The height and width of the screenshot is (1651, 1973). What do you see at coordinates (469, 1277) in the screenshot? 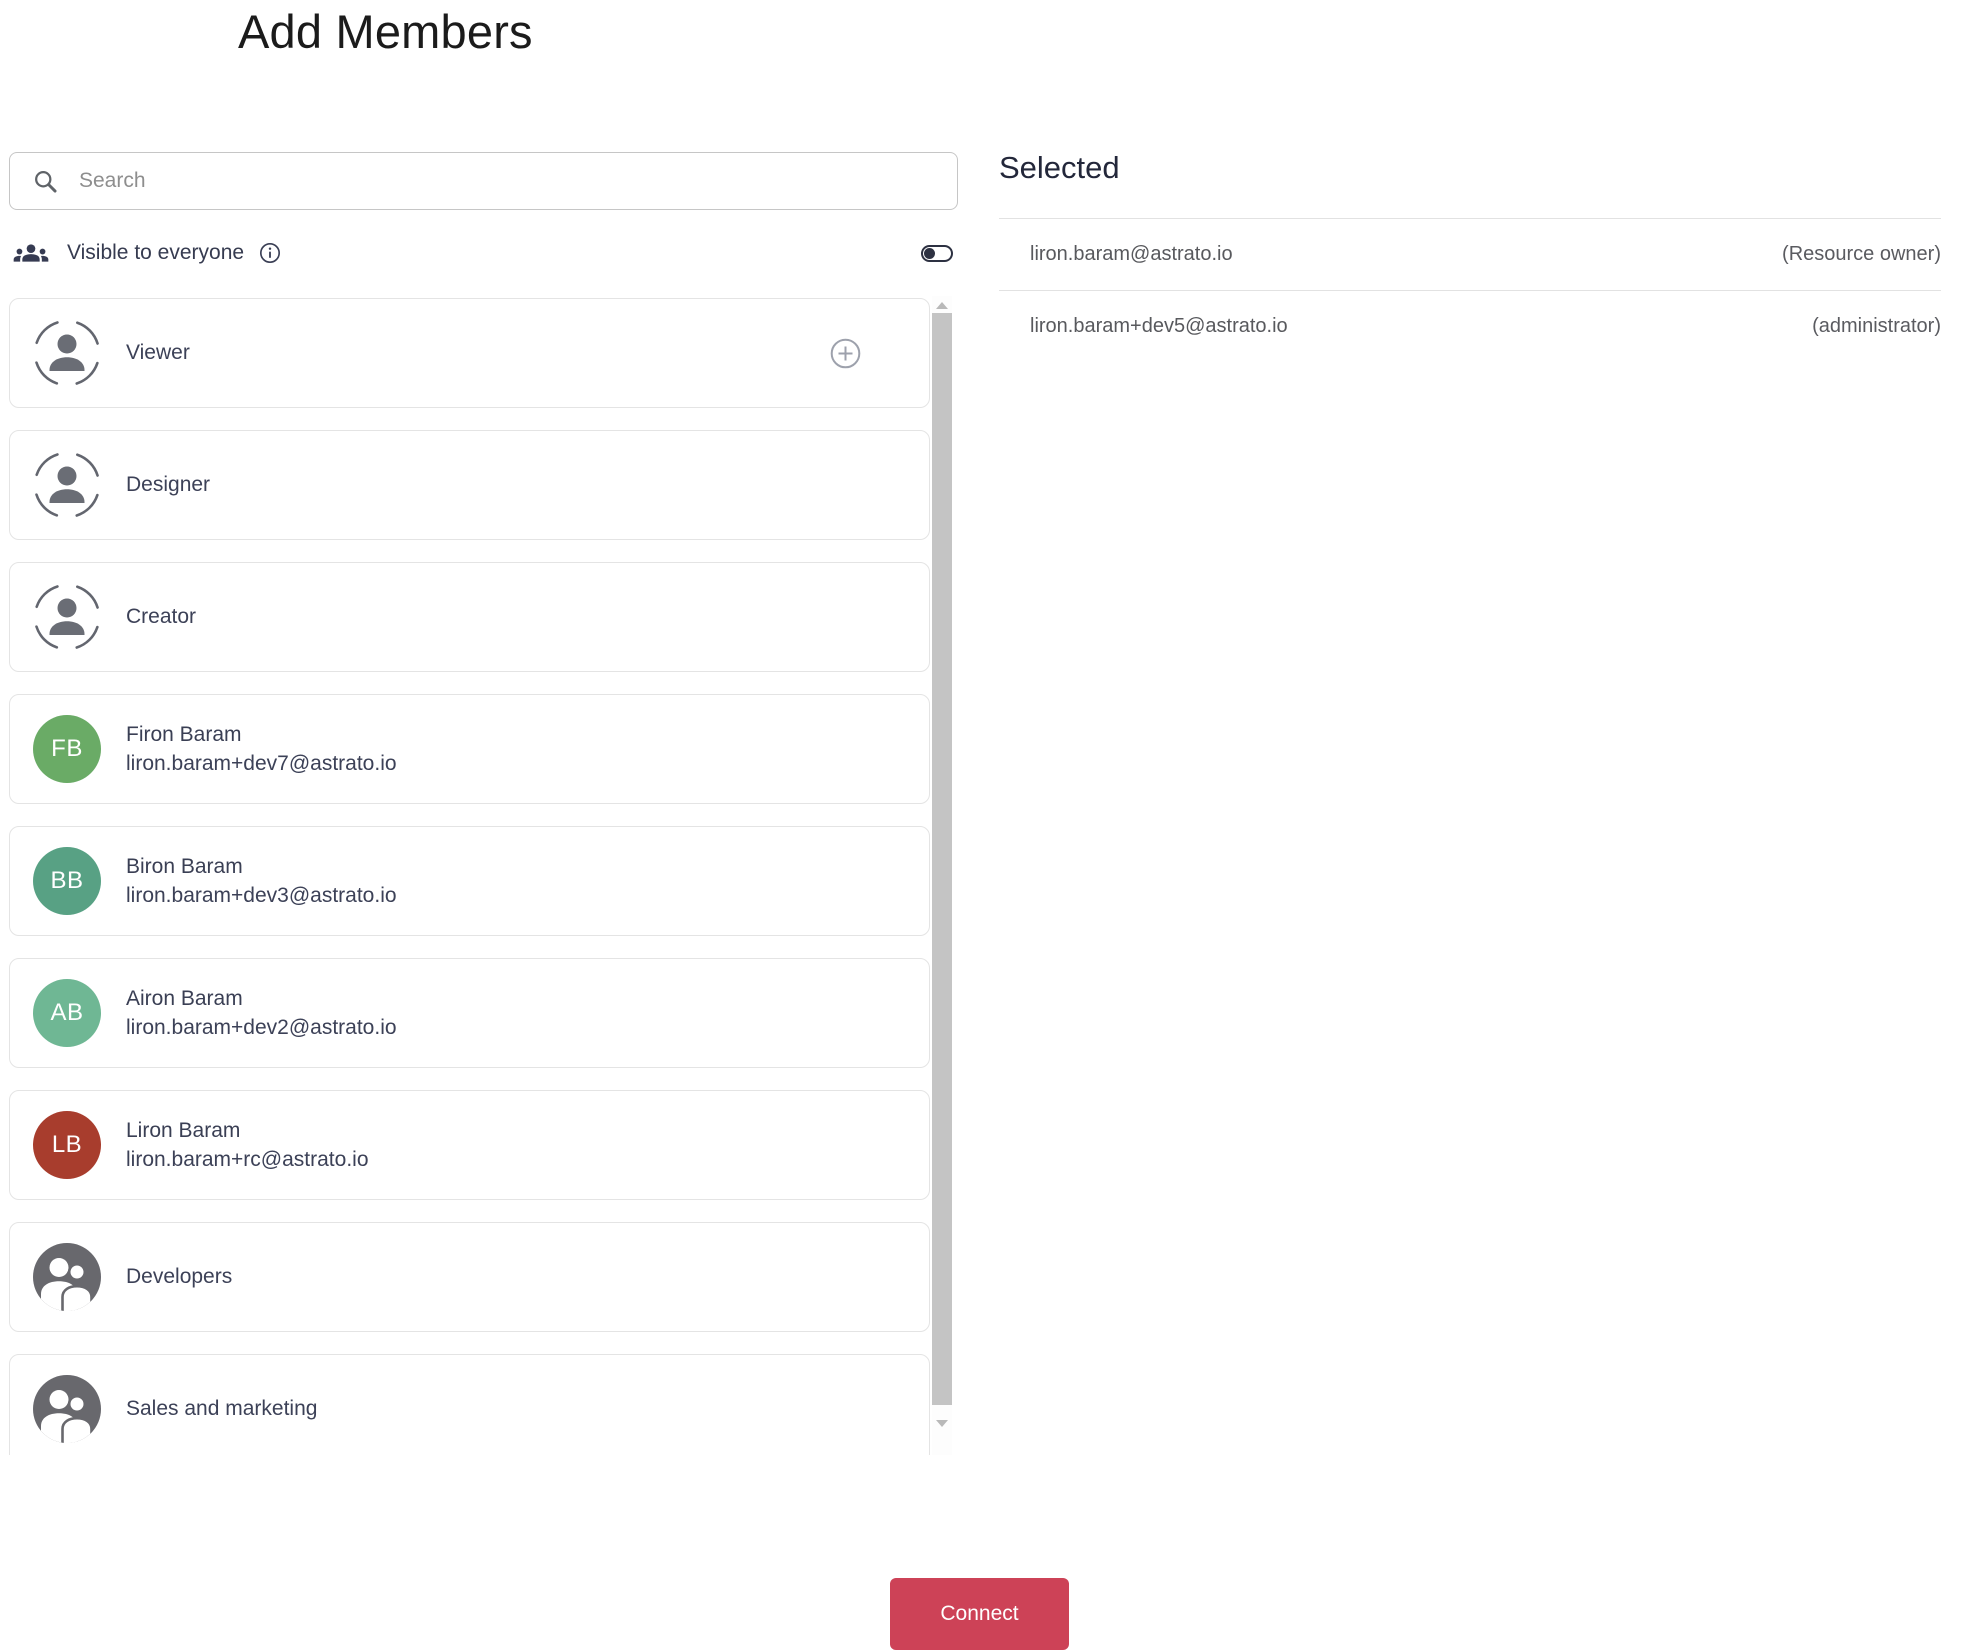
I see `list-item-group: Developers` at bounding box center [469, 1277].